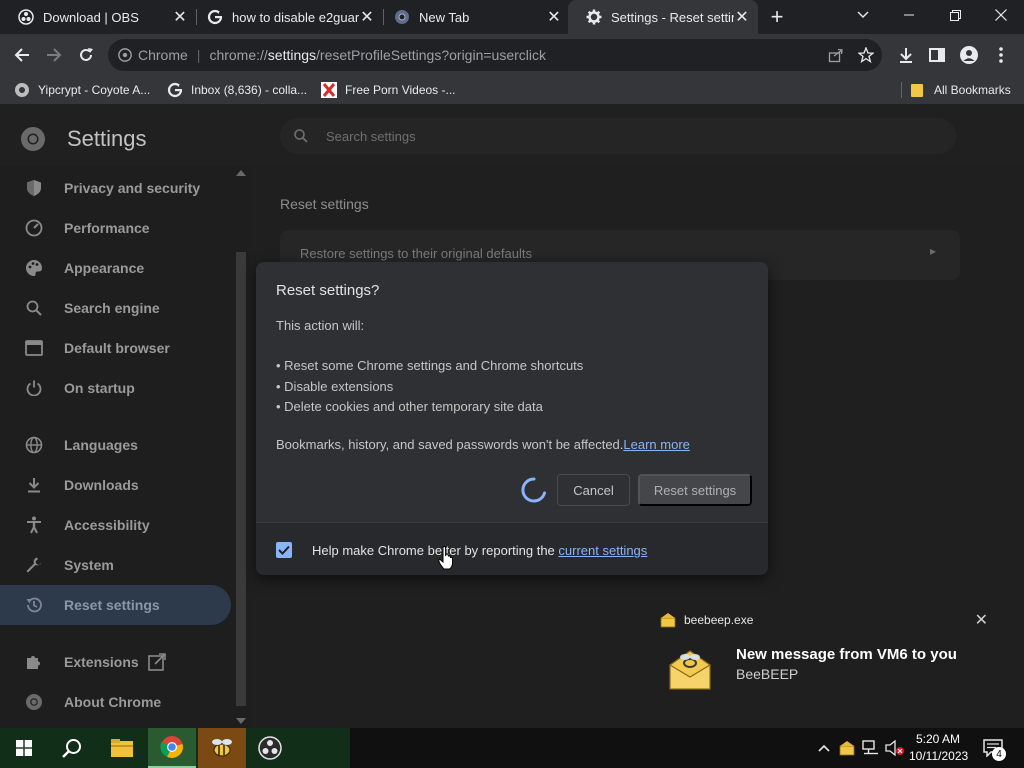  Describe the element at coordinates (86, 55) in the screenshot. I see `reload-button` at that location.